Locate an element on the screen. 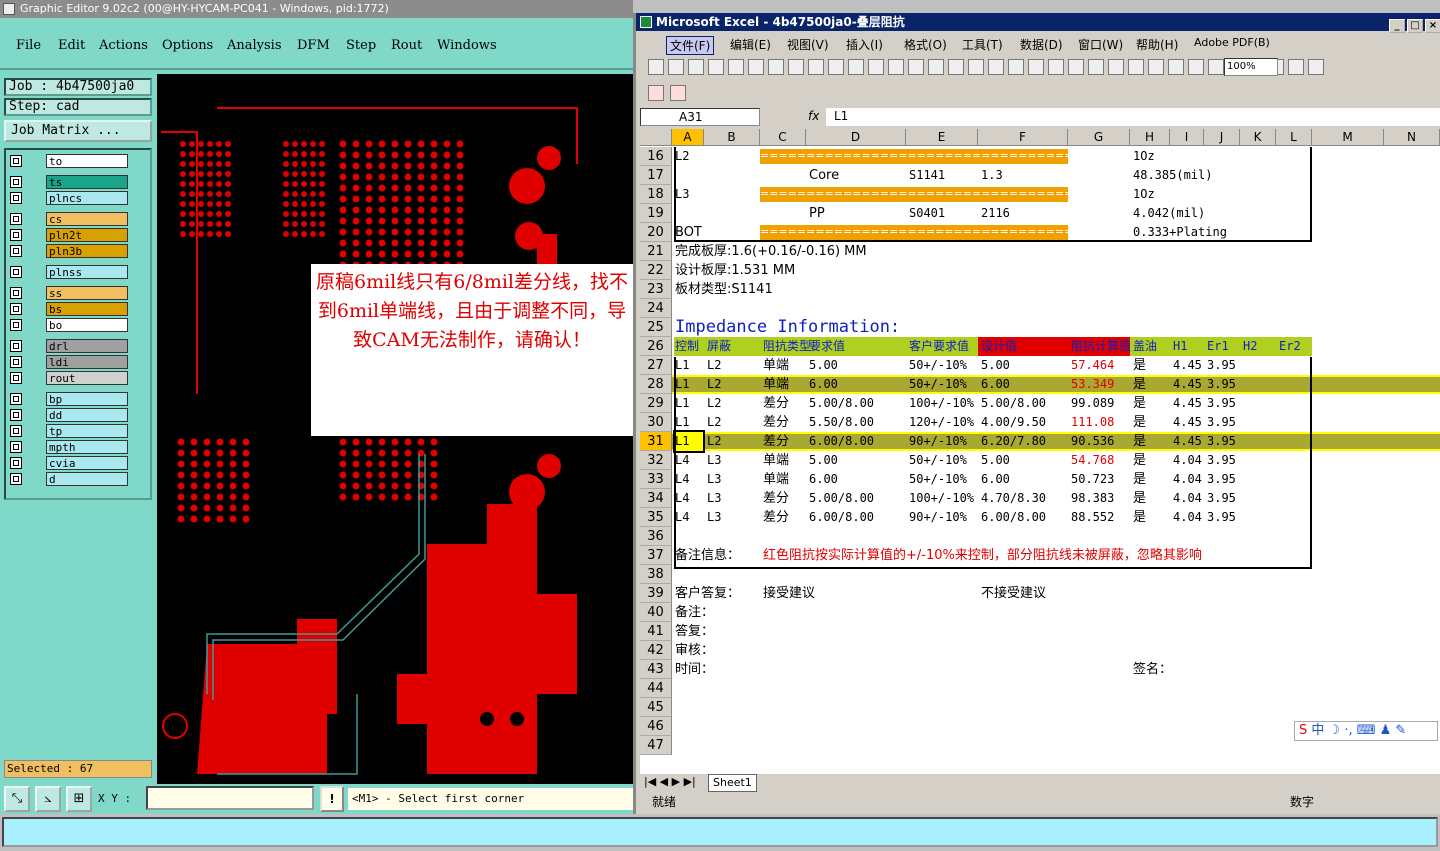 The image size is (1440, 851). menu-dfm: DFM is located at coordinates (313, 45).